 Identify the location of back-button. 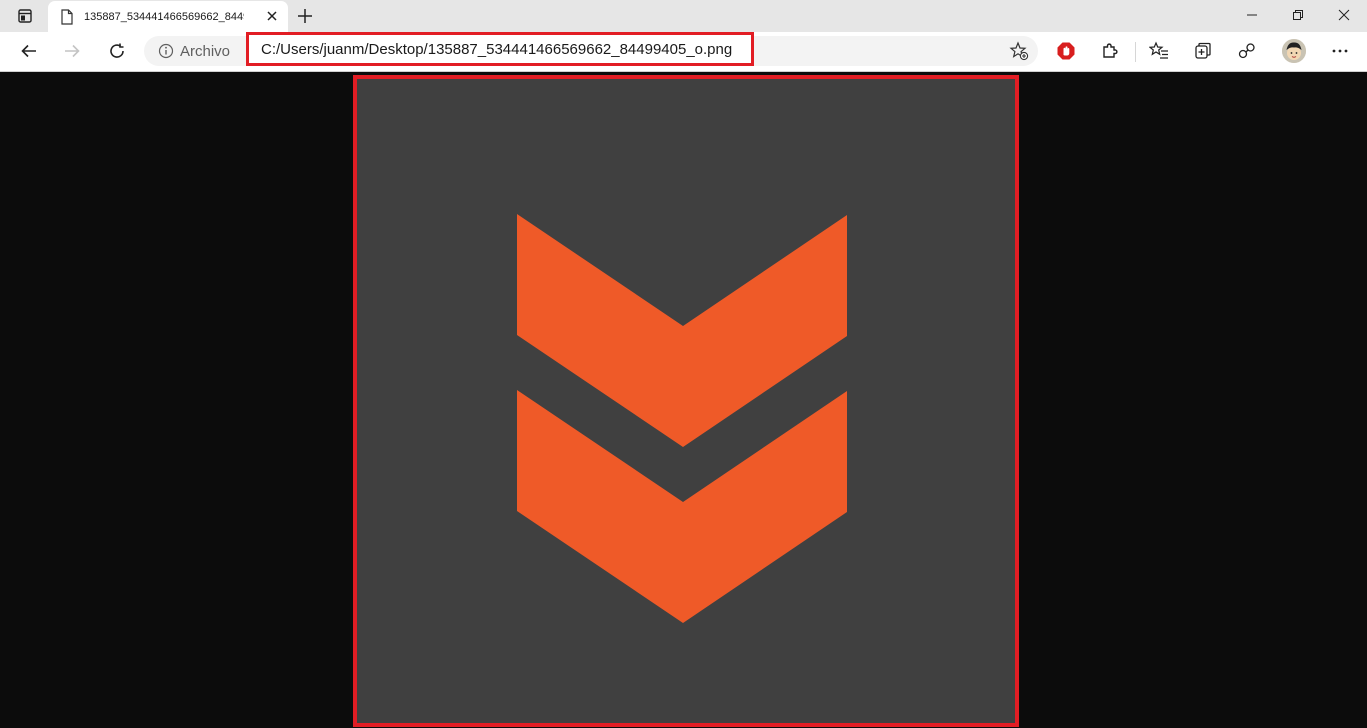
(29, 51).